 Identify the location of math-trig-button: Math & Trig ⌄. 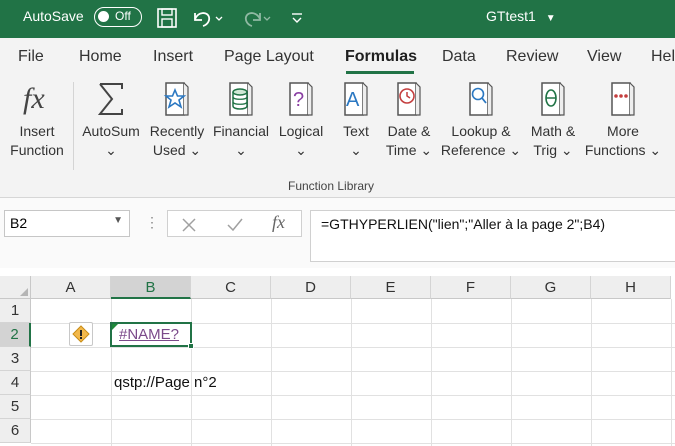
(553, 120).